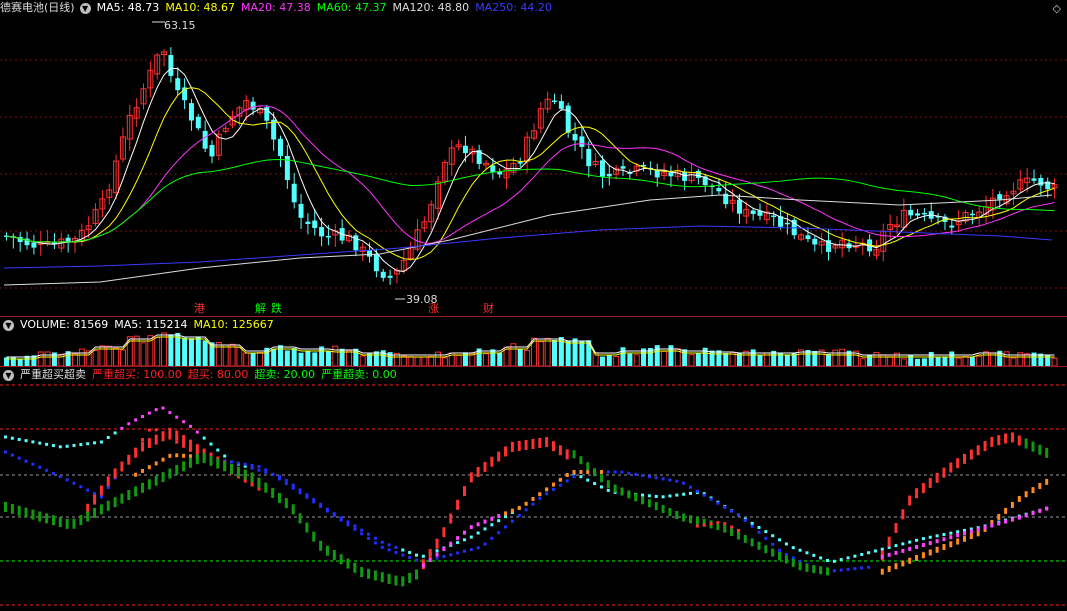 The image size is (1067, 611). What do you see at coordinates (260, 309) in the screenshot?
I see `event-tag-jie: 解` at bounding box center [260, 309].